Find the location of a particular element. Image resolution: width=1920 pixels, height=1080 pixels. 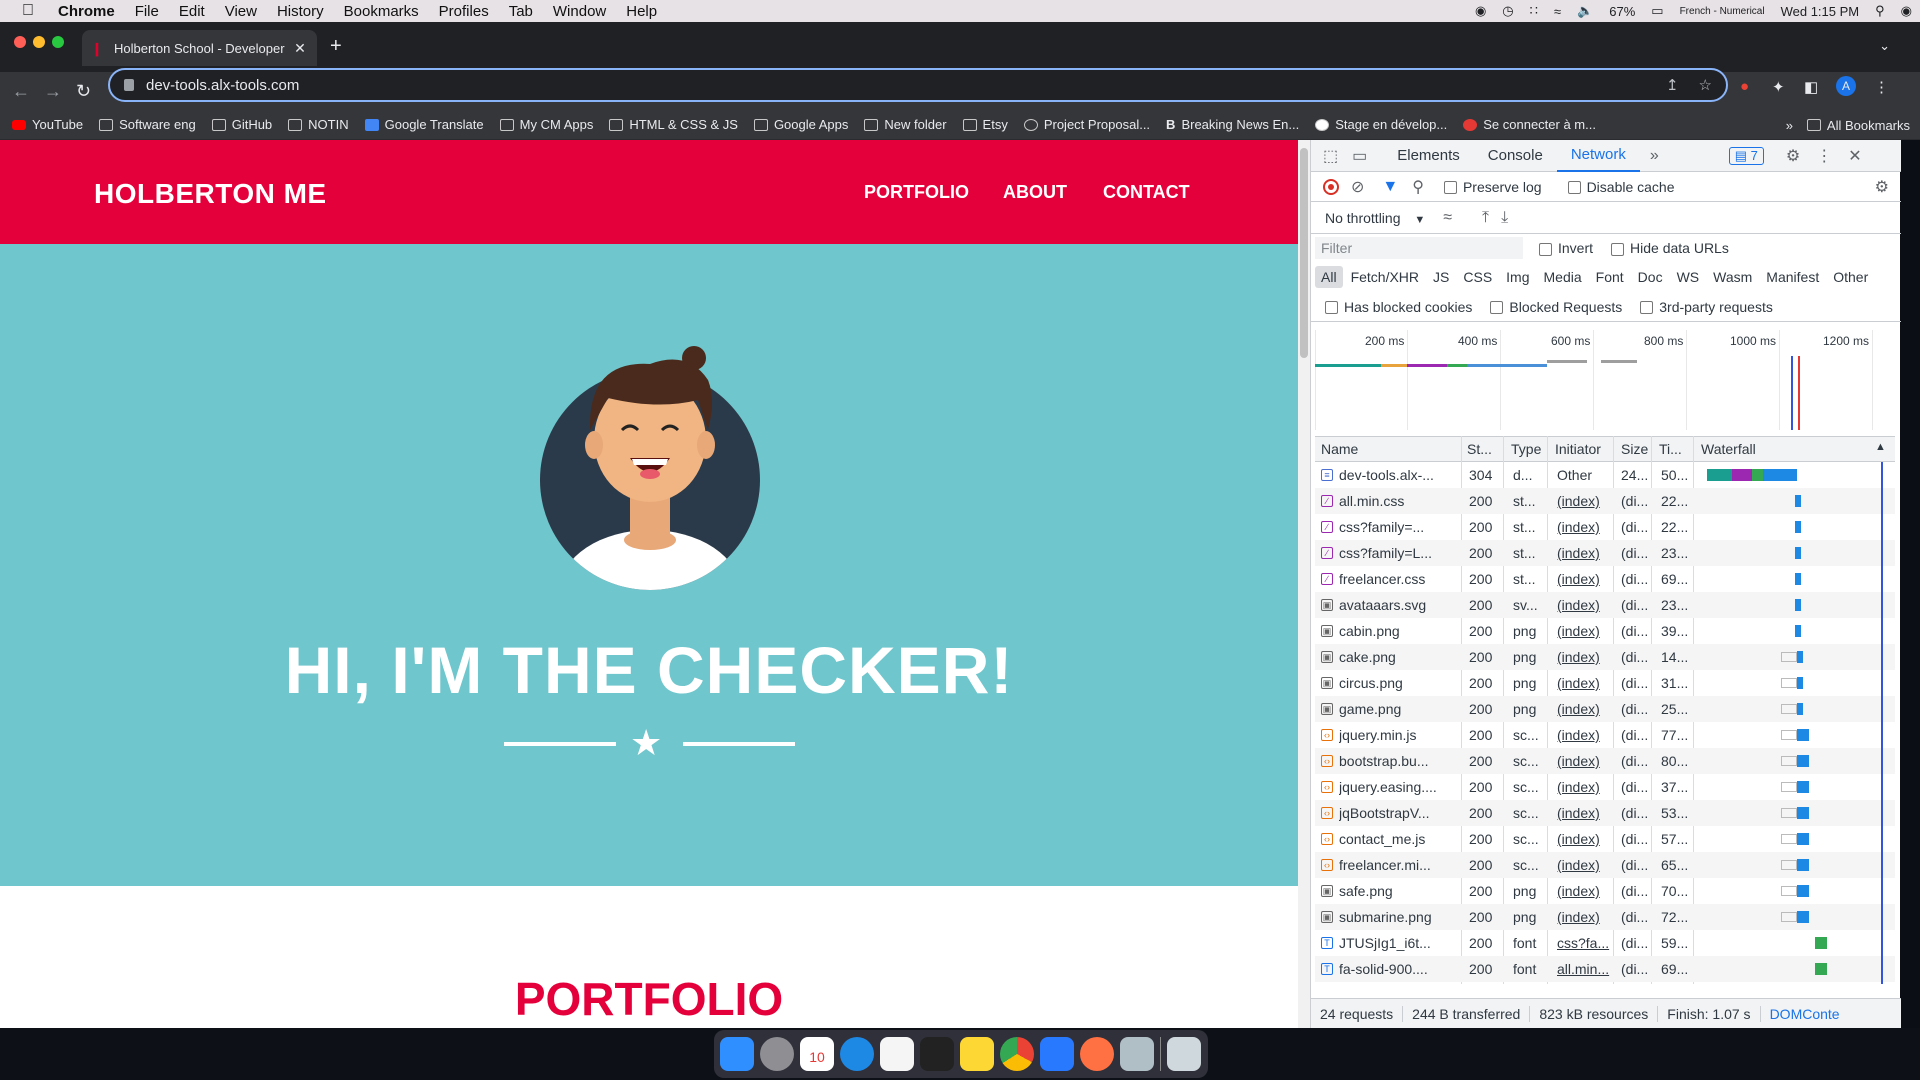

preserve-log-checkbox: Preserve log is located at coordinates (1492, 187).